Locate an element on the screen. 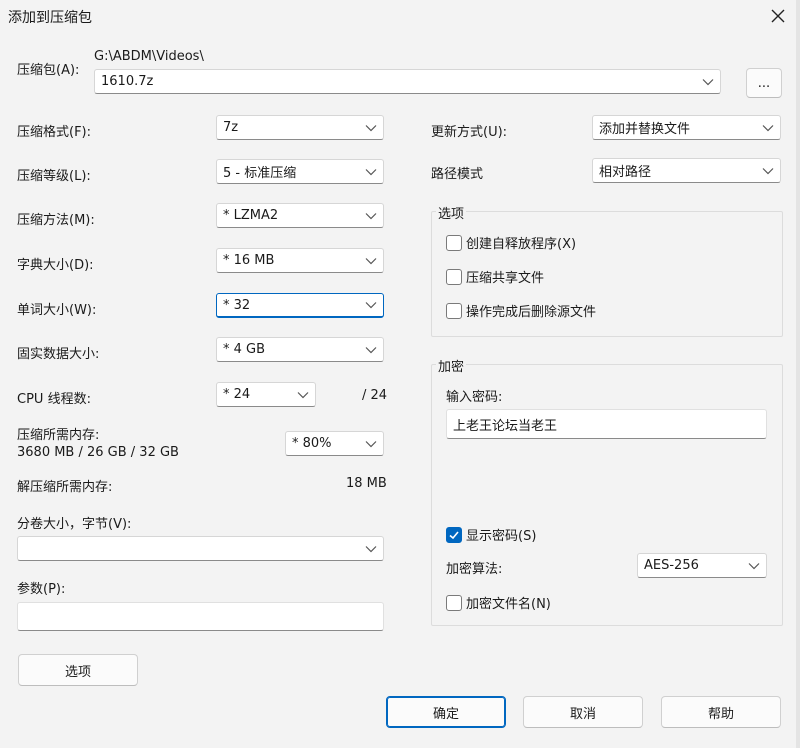 This screenshot has height=748, width=800. encrypt-method-combo: AES-256 is located at coordinates (702, 565).